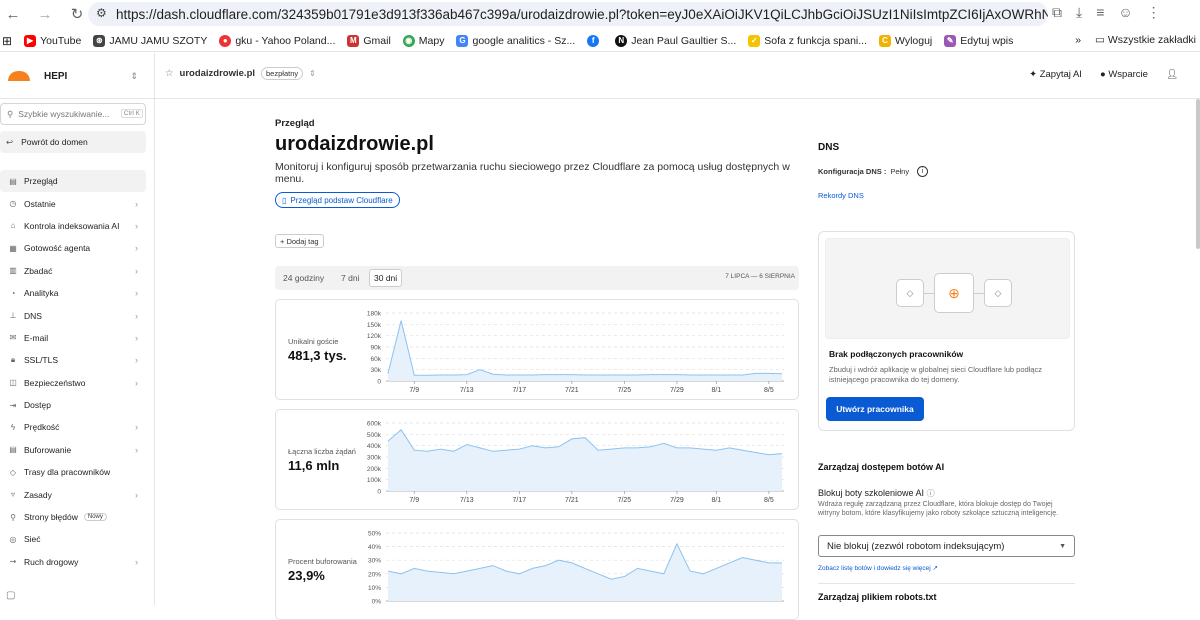 The width and height of the screenshot is (1200, 620). Describe the element at coordinates (73, 338) in the screenshot. I see `sidebar-item-7: ✉ E-mail ›` at that location.